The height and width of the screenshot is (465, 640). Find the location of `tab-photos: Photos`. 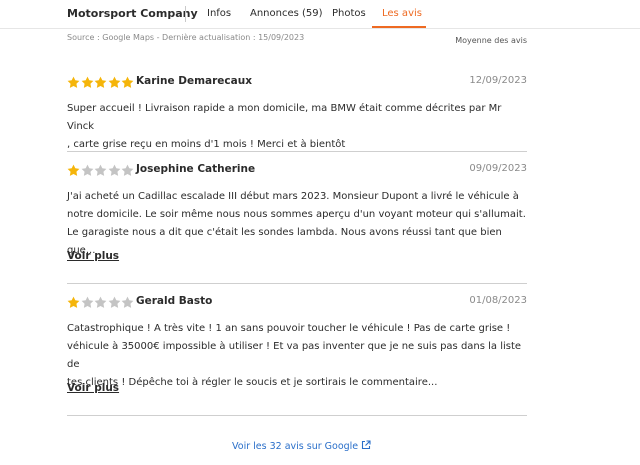

tab-photos: Photos is located at coordinates (349, 13).